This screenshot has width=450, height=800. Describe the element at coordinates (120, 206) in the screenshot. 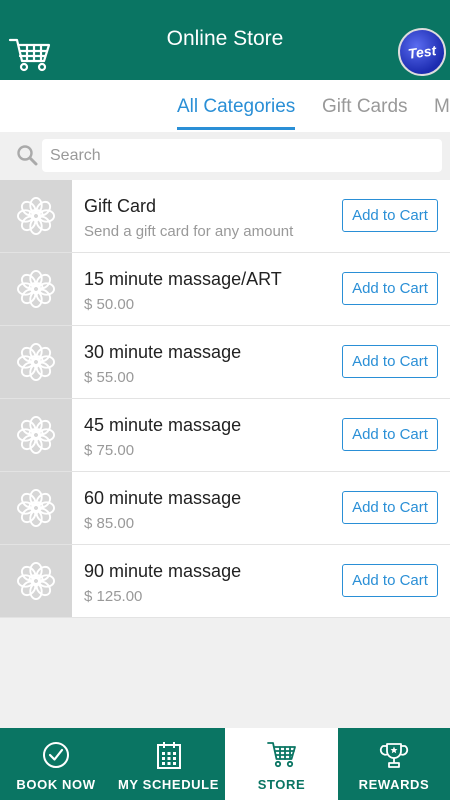

I see `product-name: Gift Card` at that location.